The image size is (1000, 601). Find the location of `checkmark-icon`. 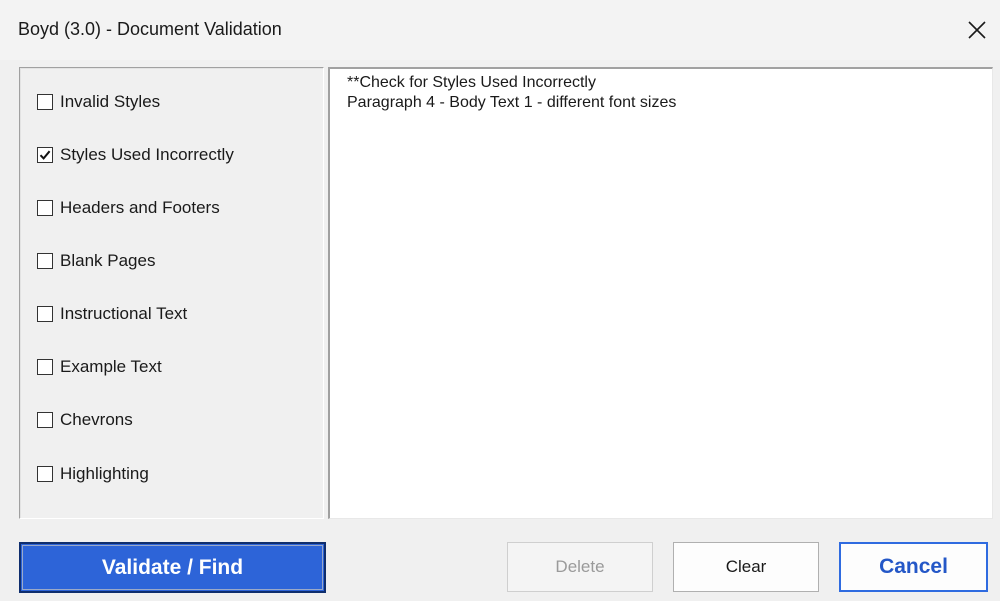

checkmark-icon is located at coordinates (45, 155).